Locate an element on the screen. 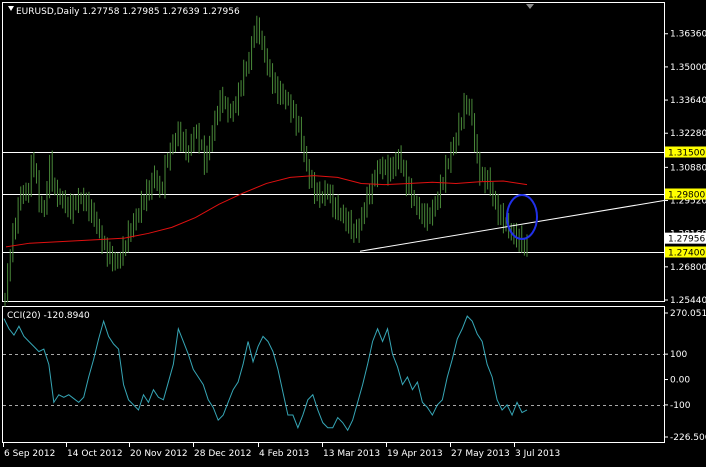 This screenshot has width=706, height=467. dropdown-arrow-icon is located at coordinates (11, 8).